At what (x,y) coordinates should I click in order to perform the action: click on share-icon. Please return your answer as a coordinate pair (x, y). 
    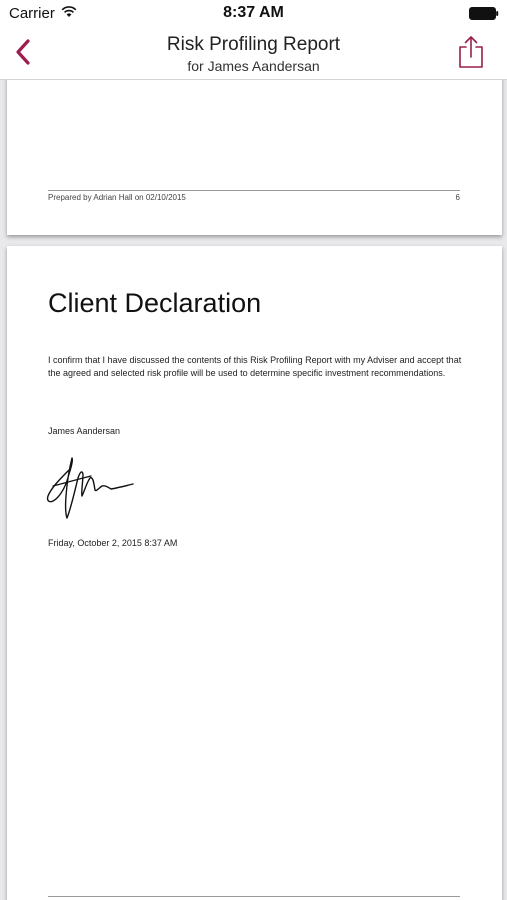
    Looking at the image, I should click on (471, 52).